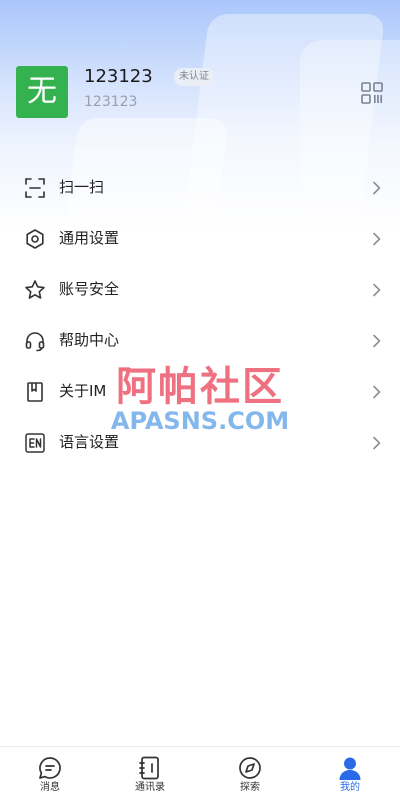  Describe the element at coordinates (42, 92) in the screenshot. I see `avatar: 无` at that location.